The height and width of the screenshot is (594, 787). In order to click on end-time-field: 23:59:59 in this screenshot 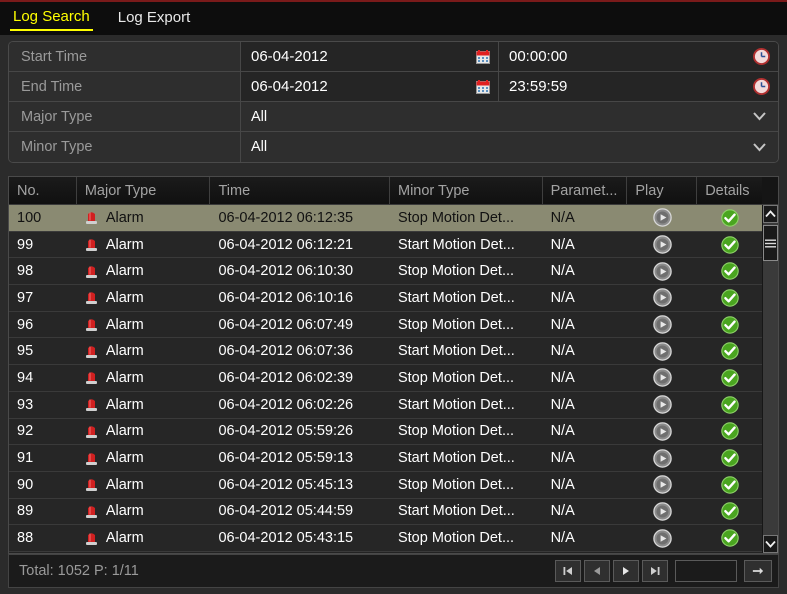, I will do `click(638, 86)`.